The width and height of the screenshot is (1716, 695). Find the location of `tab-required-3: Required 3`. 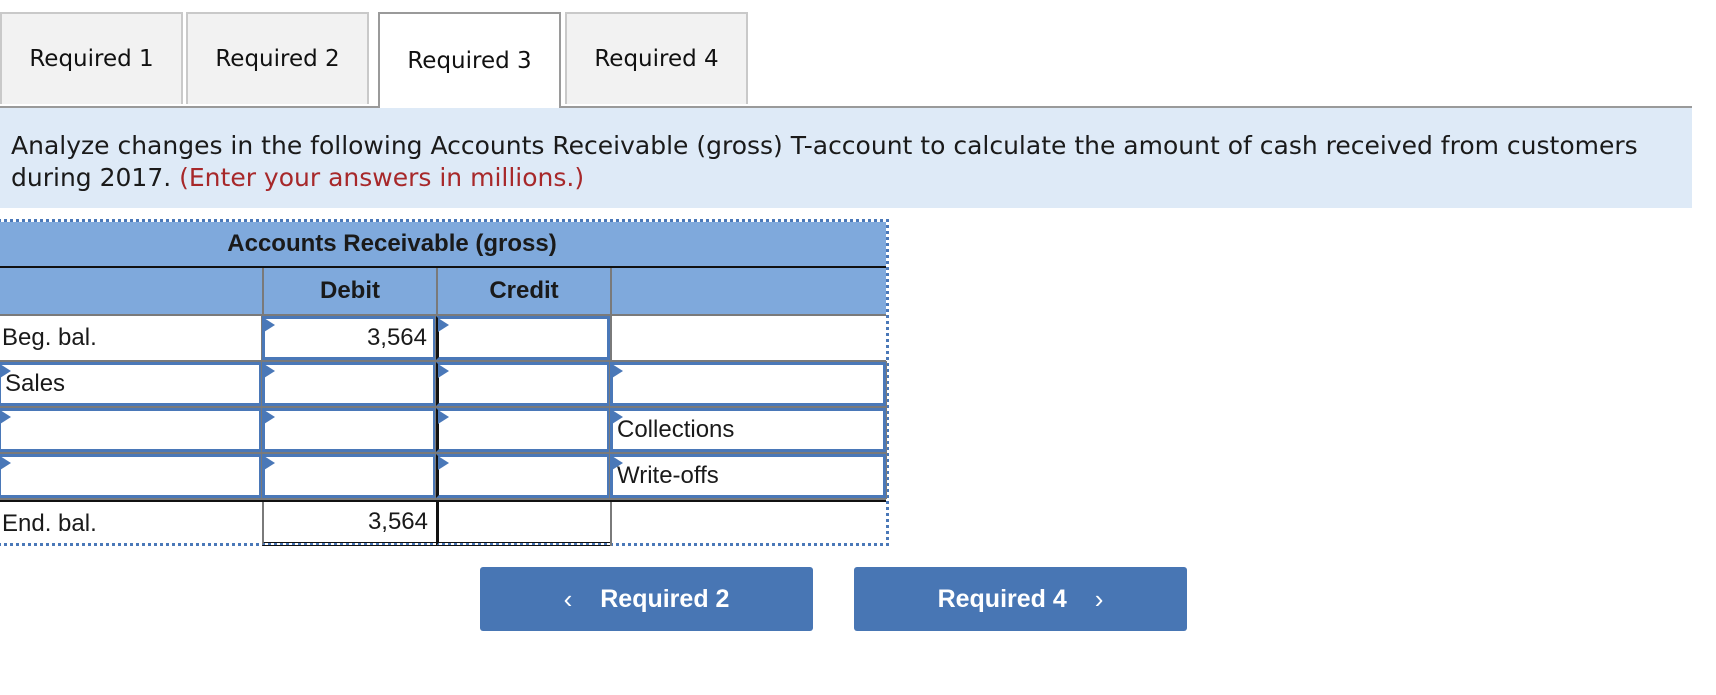

tab-required-3: Required 3 is located at coordinates (469, 60).